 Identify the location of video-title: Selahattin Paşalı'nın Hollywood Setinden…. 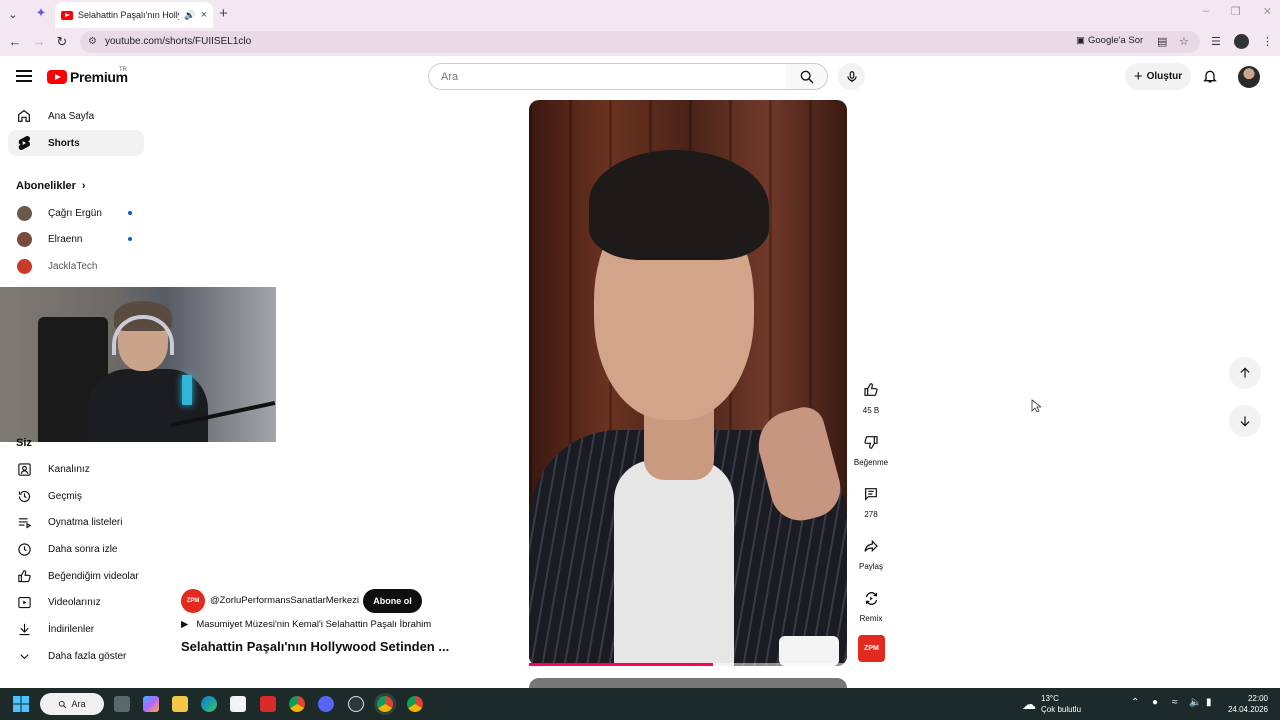
(315, 646).